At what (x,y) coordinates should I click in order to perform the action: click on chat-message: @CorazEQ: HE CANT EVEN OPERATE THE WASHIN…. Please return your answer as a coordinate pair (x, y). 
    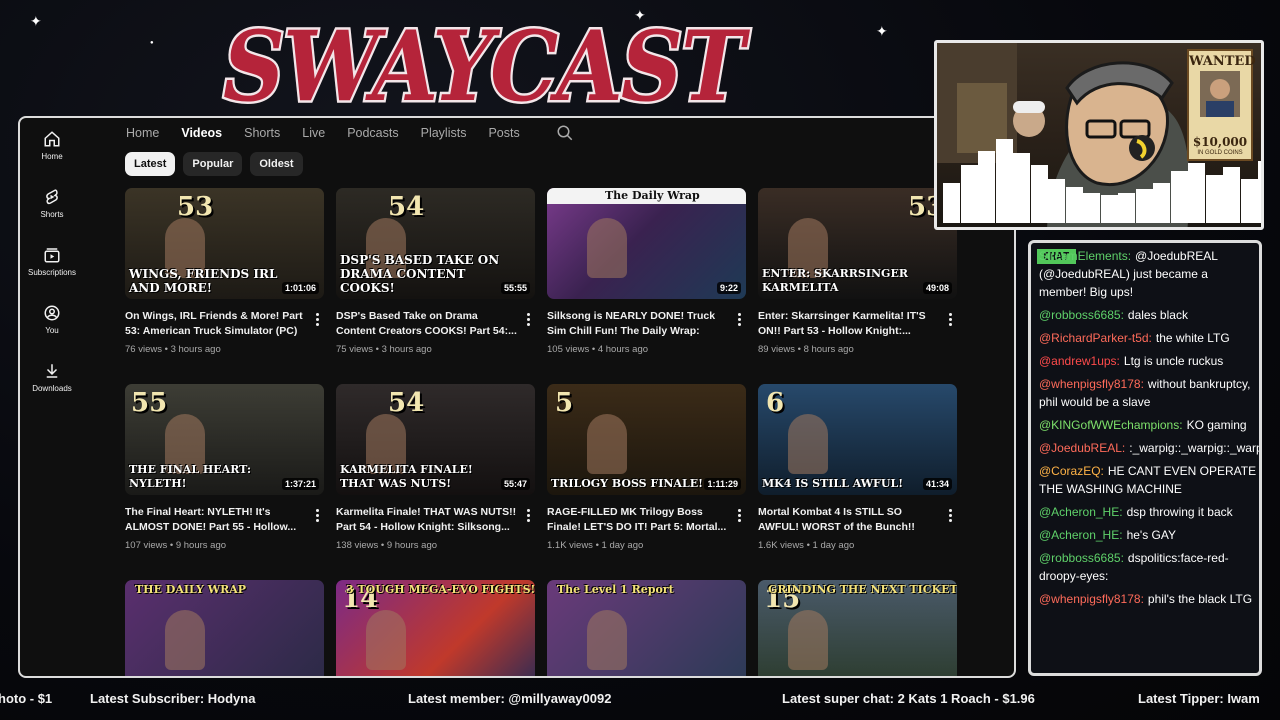
    Looking at the image, I should click on (1148, 480).